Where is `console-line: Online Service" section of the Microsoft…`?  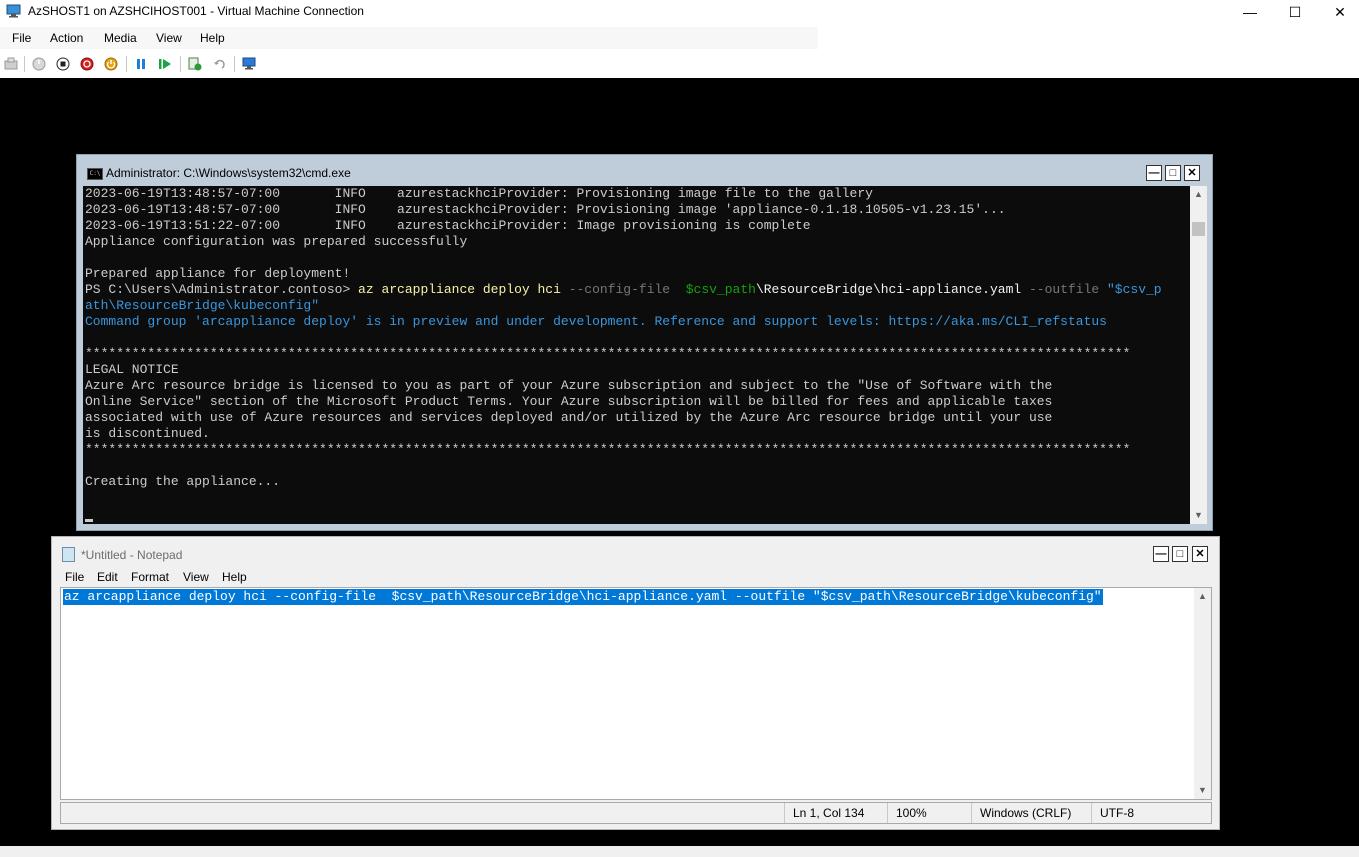
console-line: Online Service" section of the Microsoft… is located at coordinates (569, 401).